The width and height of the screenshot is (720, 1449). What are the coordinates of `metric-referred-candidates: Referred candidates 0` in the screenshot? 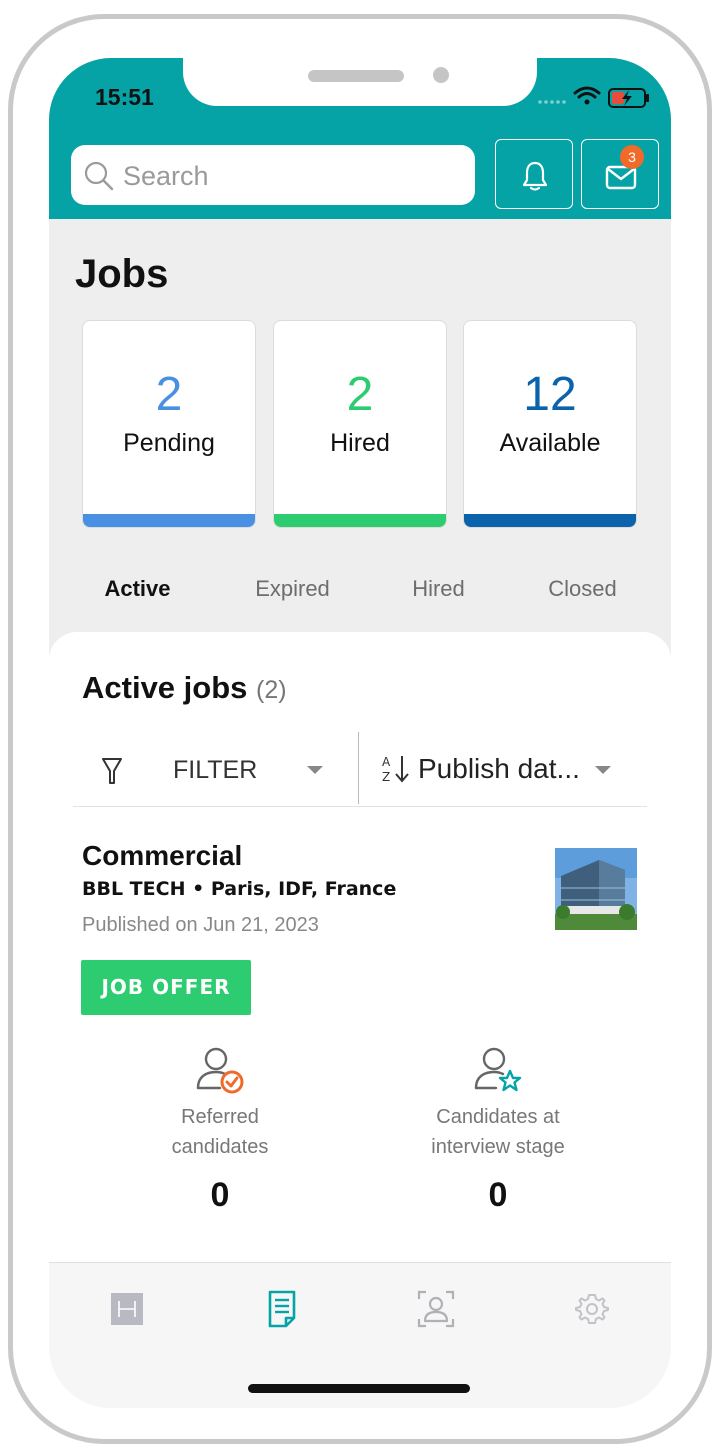 It's located at (220, 1130).